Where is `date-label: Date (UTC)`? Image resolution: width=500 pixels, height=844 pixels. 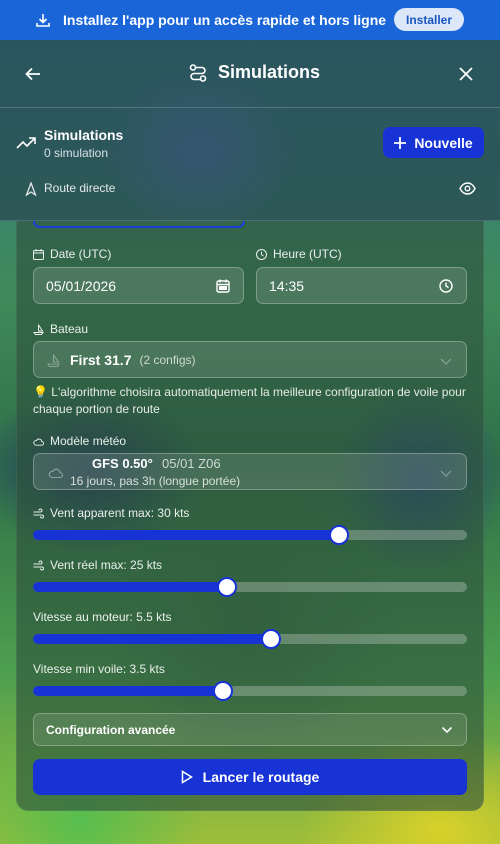
date-label: Date (UTC) is located at coordinates (72, 254).